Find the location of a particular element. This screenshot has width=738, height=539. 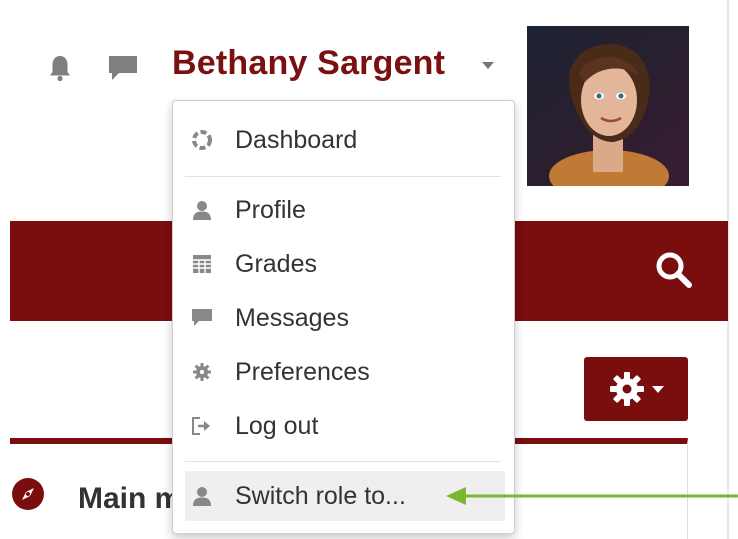

menu-item-label: Log out is located at coordinates (277, 425).